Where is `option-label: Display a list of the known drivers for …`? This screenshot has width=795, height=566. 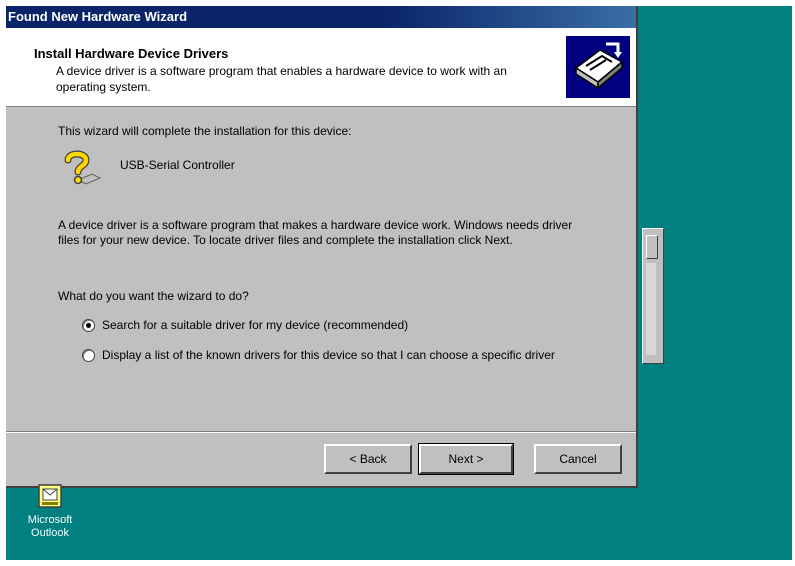 option-label: Display a list of the known drivers for … is located at coordinates (328, 355).